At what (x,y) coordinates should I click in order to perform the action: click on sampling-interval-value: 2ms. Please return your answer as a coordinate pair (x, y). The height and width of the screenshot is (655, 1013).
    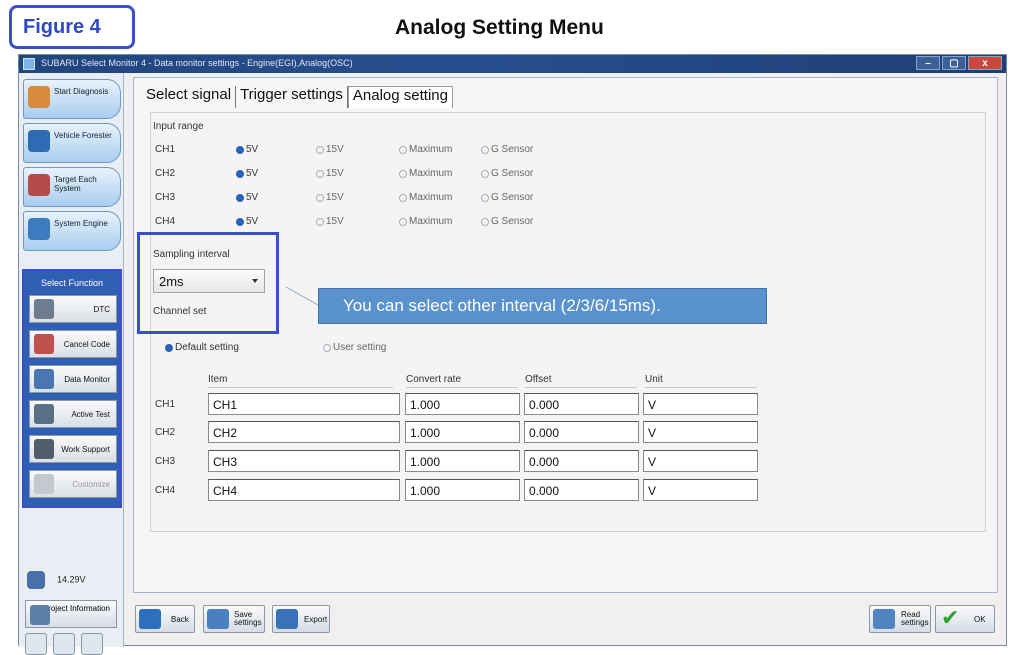
    Looking at the image, I should click on (171, 281).